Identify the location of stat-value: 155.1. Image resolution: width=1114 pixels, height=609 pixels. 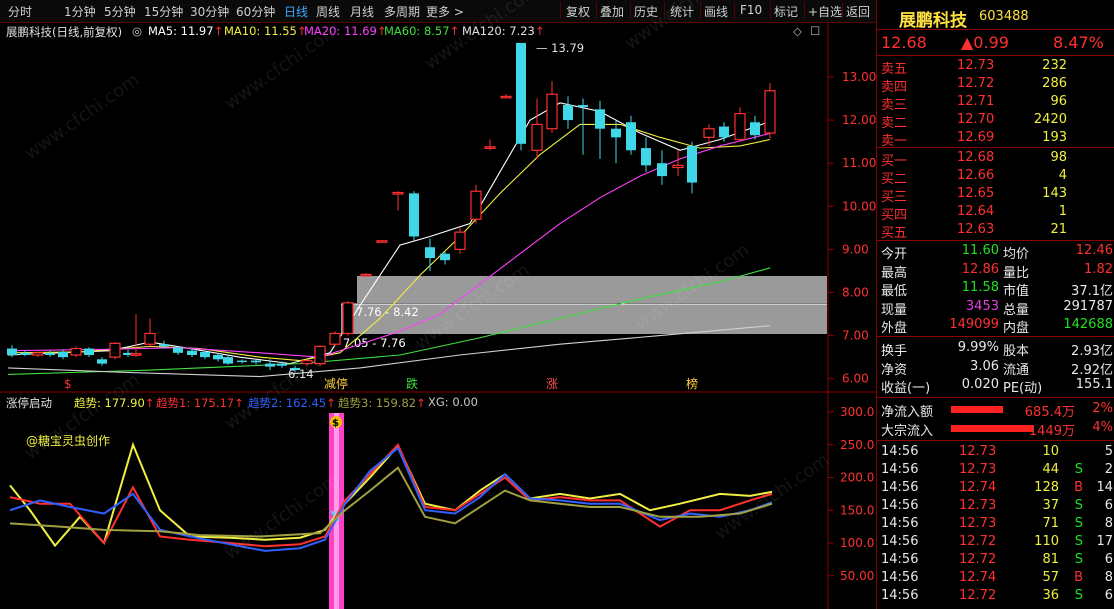
(1094, 384).